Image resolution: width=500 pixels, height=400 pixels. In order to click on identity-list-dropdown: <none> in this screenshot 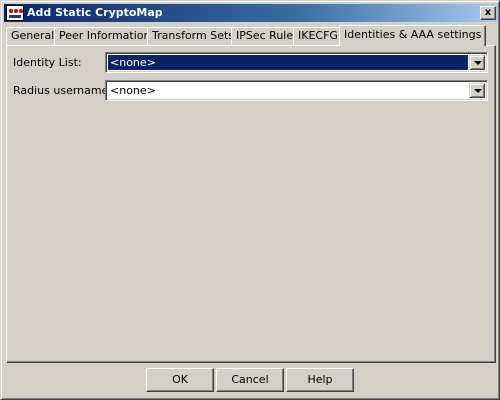, I will do `click(296, 62)`.